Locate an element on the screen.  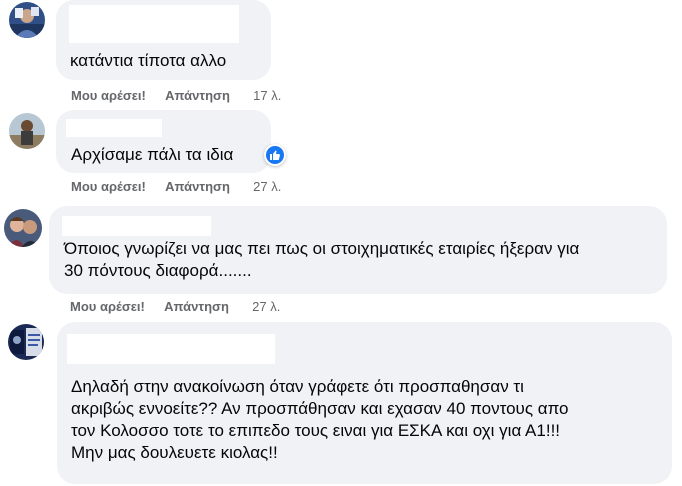
comment-text: κατάντια τίποτα αλλο is located at coordinates (148, 60).